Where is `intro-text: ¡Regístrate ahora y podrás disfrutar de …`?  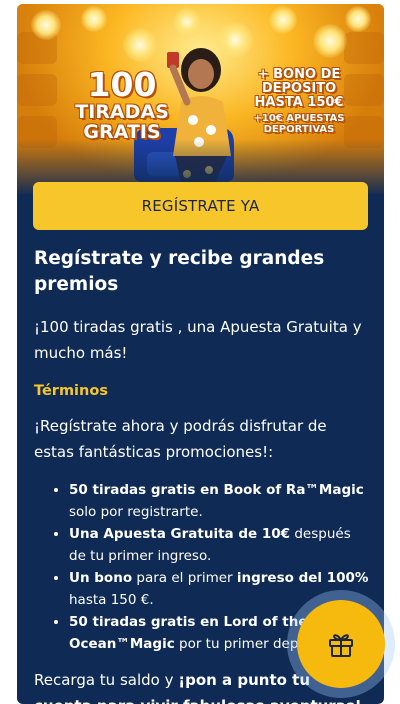
intro-text: ¡Regístrate ahora y podrás disfrutar de … is located at coordinates (180, 439).